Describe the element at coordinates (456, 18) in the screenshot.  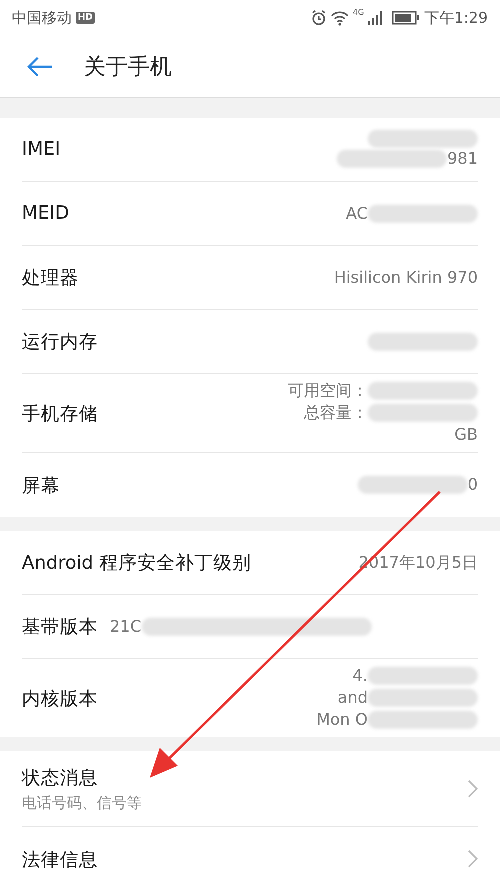
I see `status-time: 下午1:29` at that location.